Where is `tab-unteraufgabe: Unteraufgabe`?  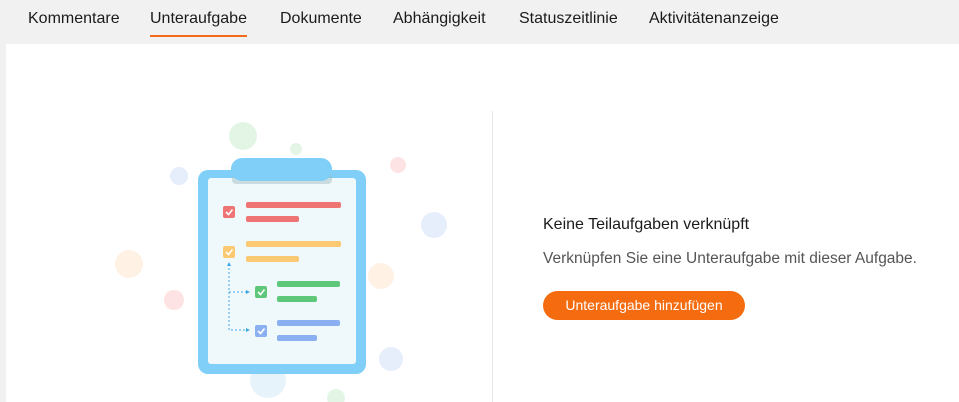 tab-unteraufgabe: Unteraufgabe is located at coordinates (198, 23).